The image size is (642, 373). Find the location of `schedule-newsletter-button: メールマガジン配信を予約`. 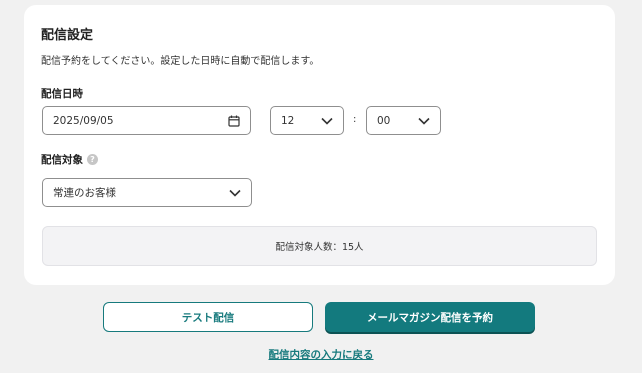

schedule-newsletter-button: メールマガジン配信を予約 is located at coordinates (430, 317).